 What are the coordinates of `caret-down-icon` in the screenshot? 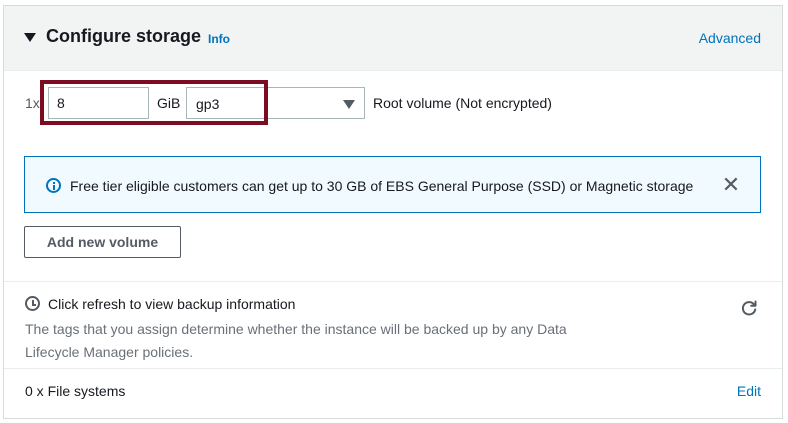 It's located at (30, 37).